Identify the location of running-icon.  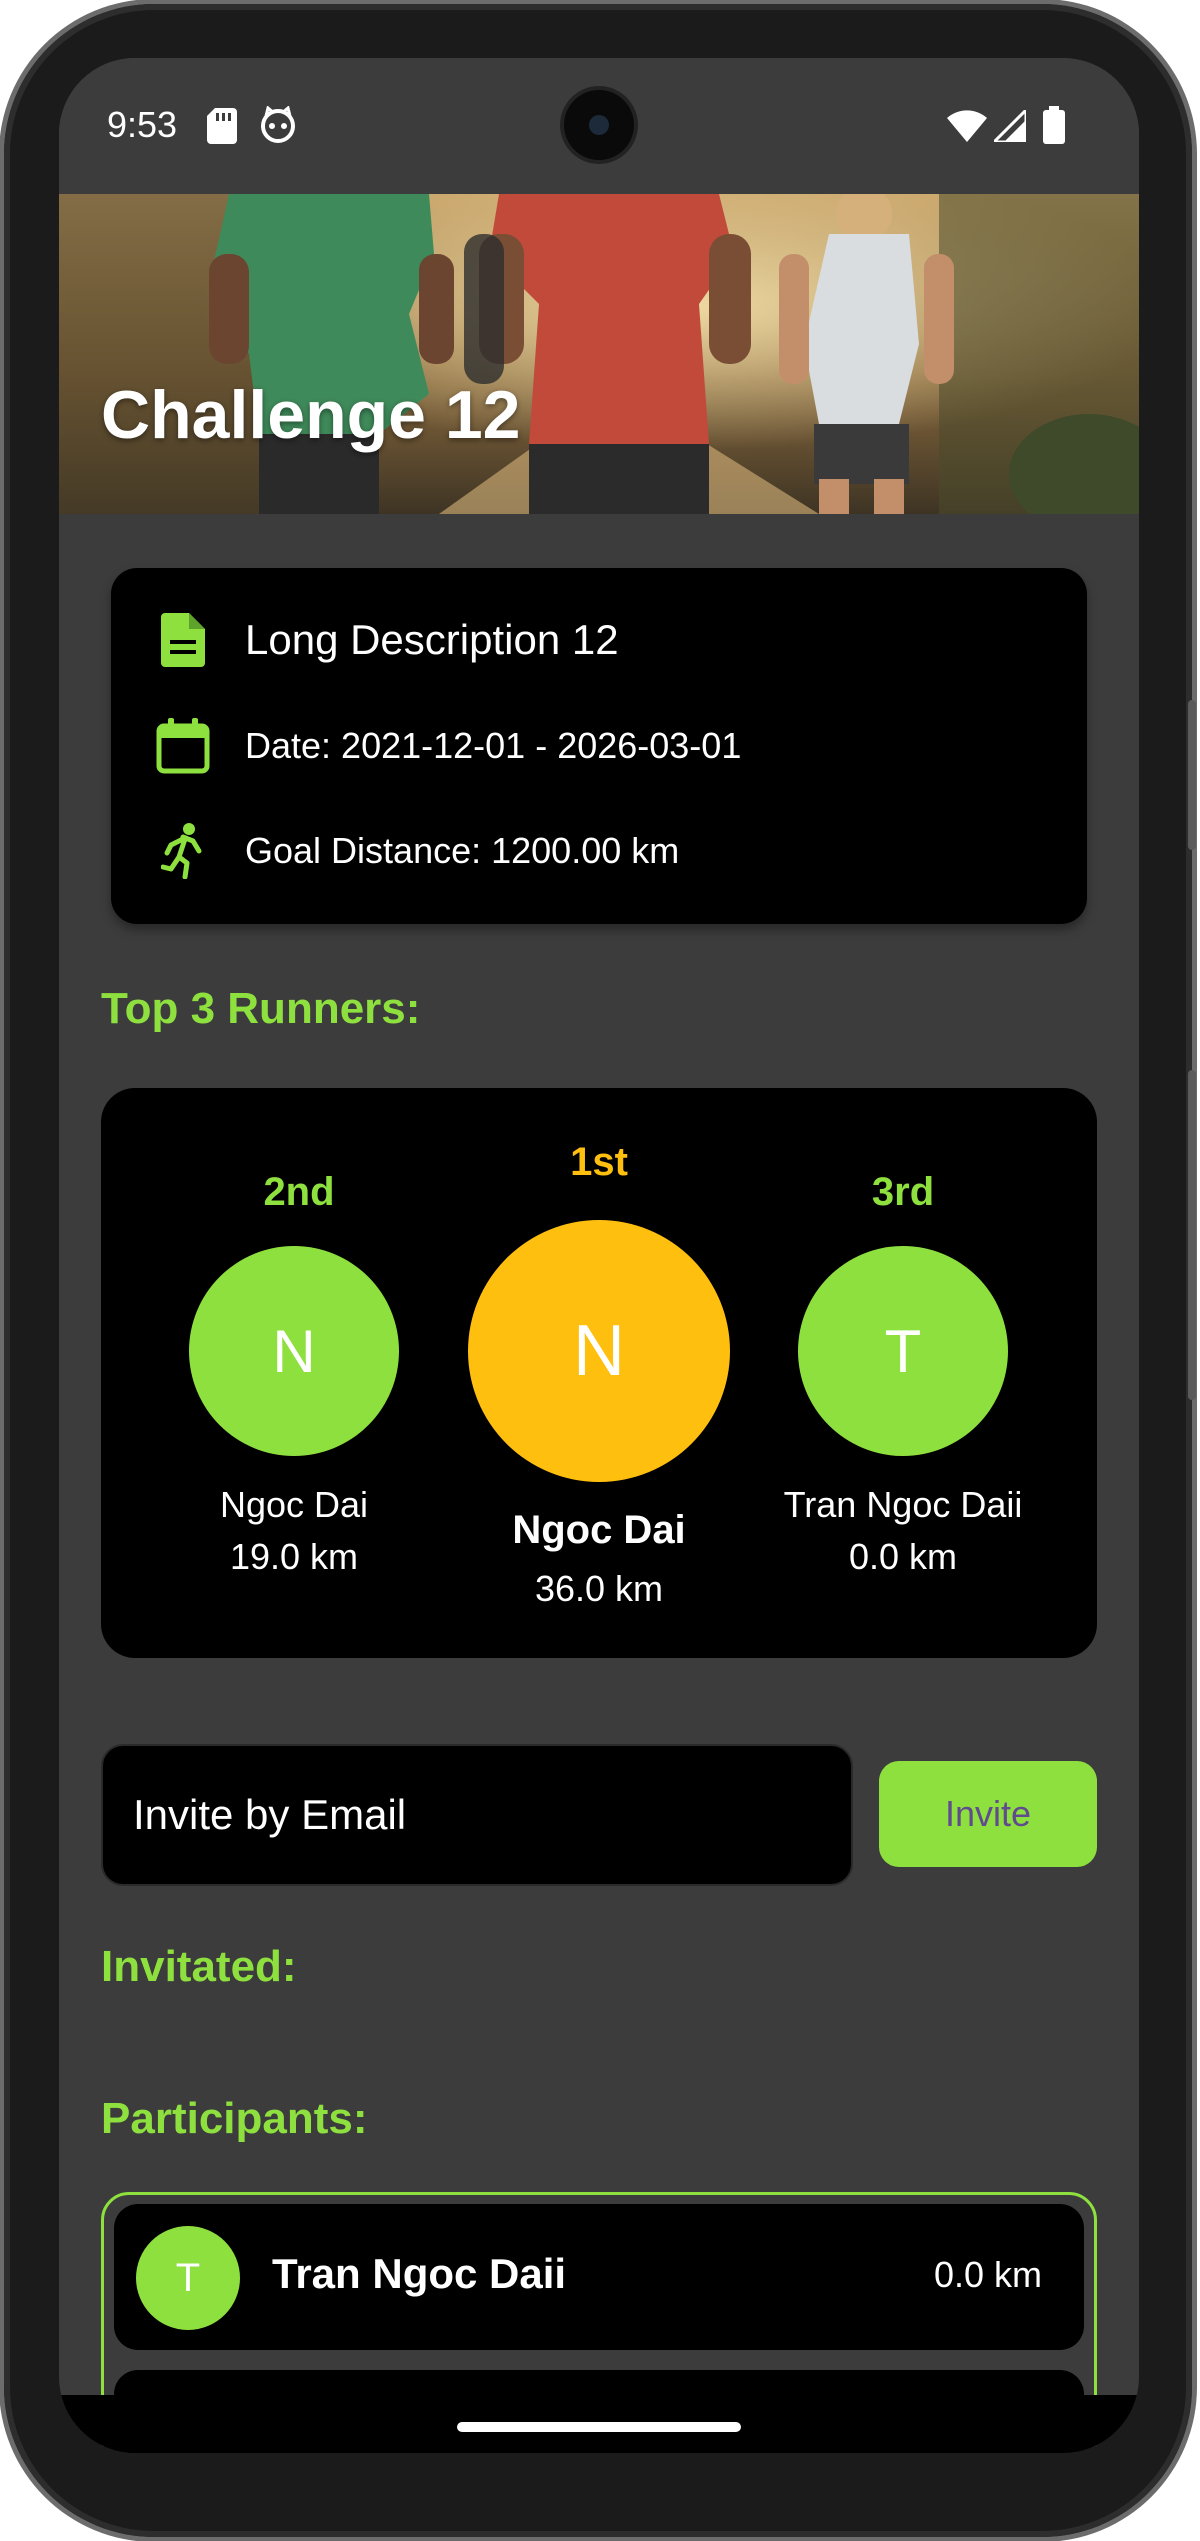
(183, 851).